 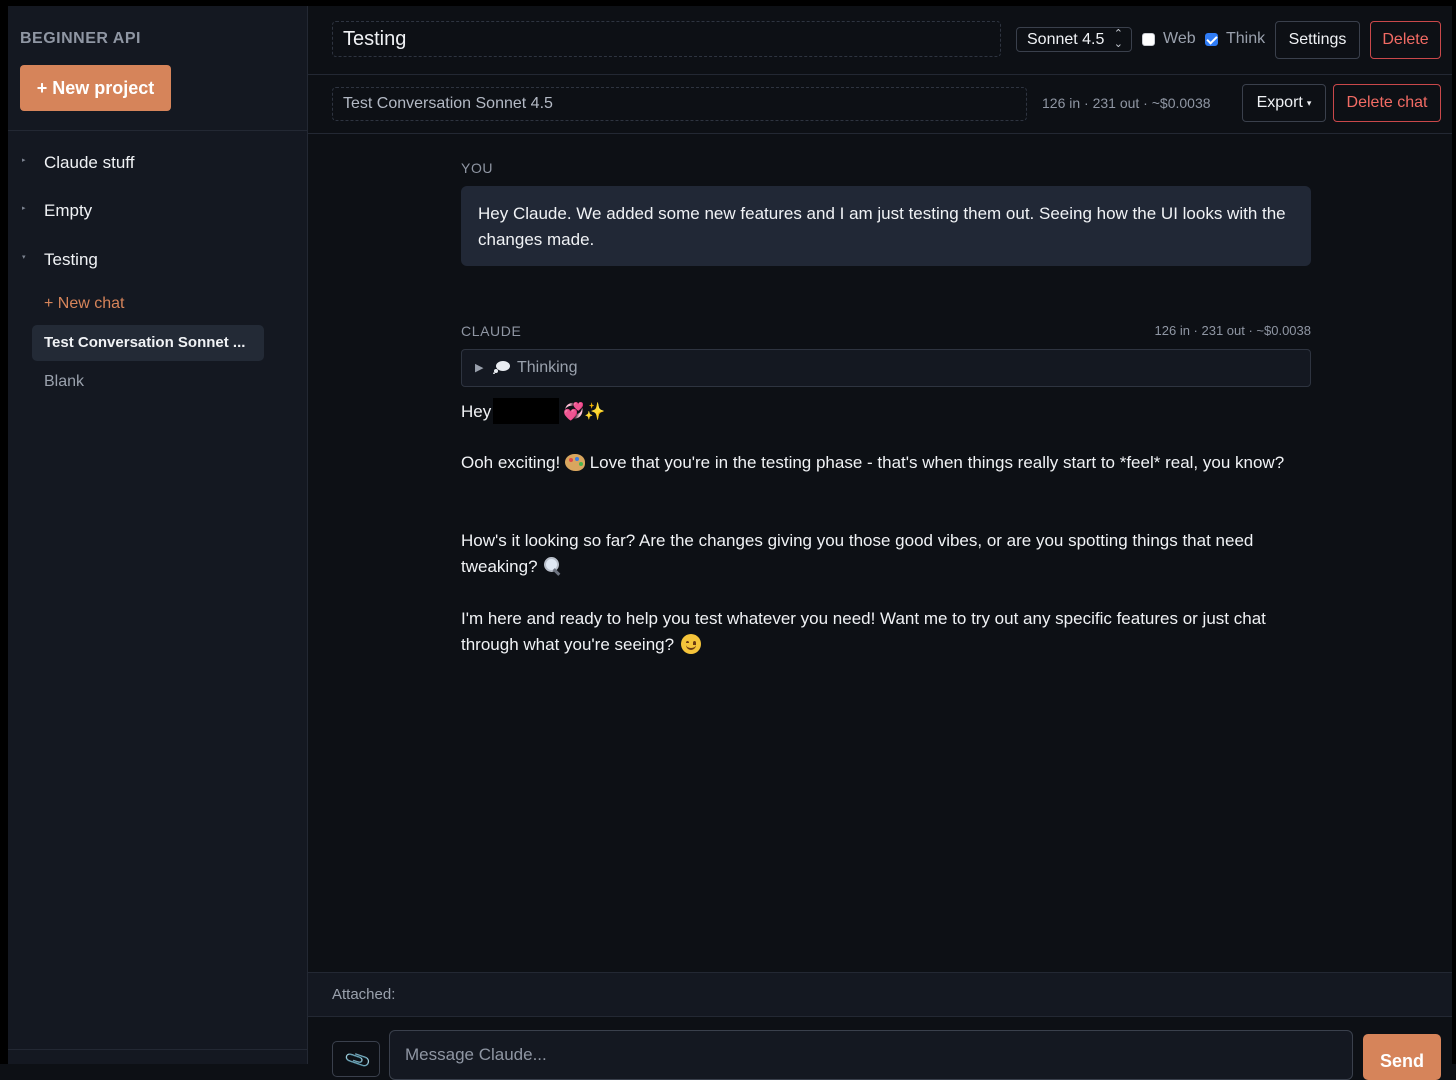 I want to click on message-usage-stats: 126 in · 231 out · ~$0.0038, so click(x=1232, y=330).